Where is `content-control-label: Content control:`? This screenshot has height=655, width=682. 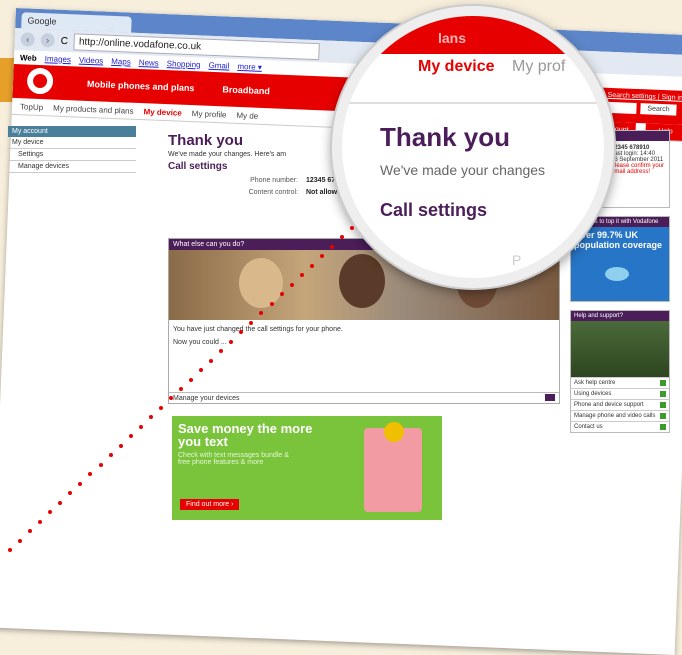 content-control-label: Content control: is located at coordinates (273, 192).